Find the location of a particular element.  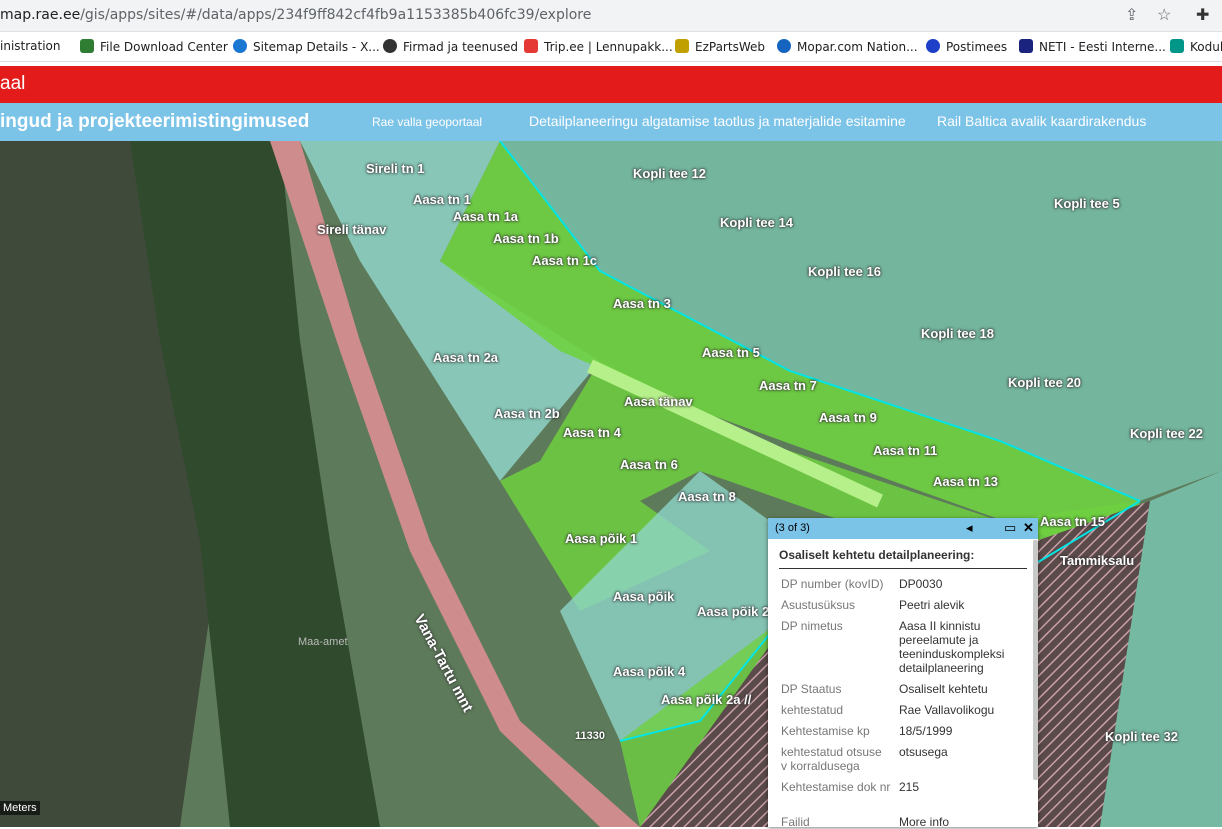

map-label: Sireli tn 1 is located at coordinates (395, 168).